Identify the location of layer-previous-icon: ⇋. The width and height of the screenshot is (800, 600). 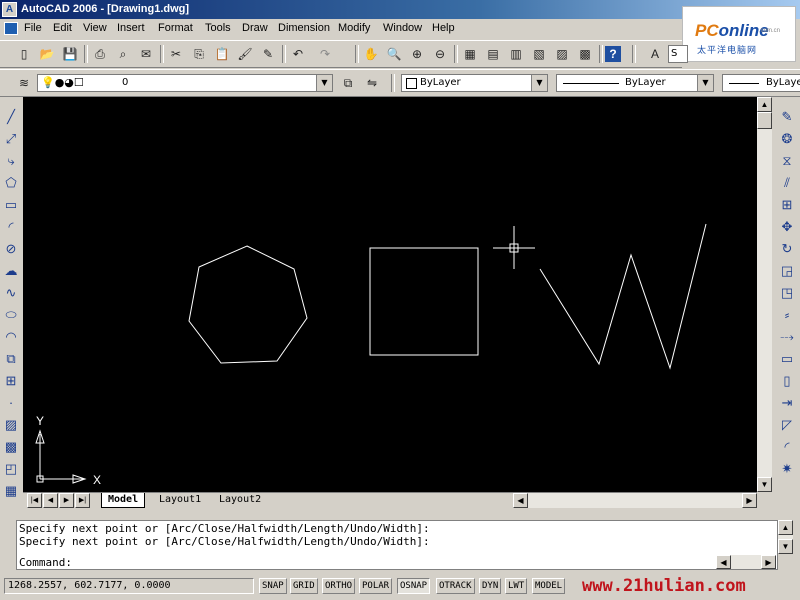
(372, 83).